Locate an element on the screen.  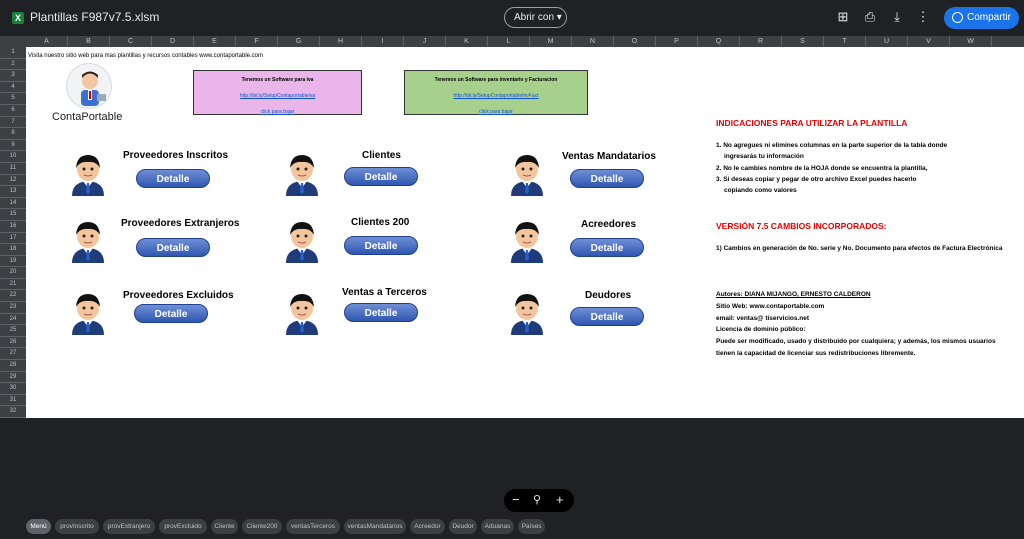
column-header-H: H is located at coordinates (341, 41).